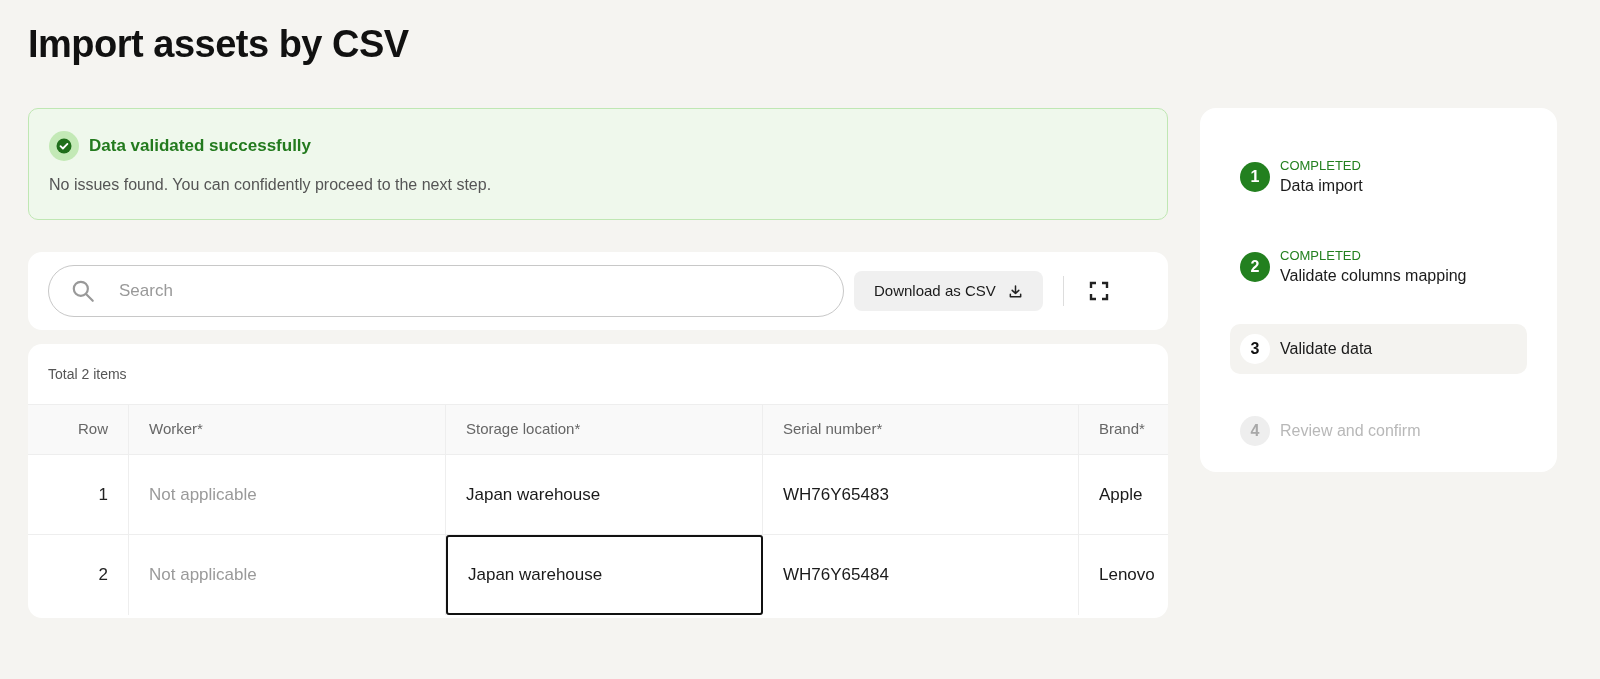 This screenshot has width=1600, height=679. I want to click on table-cell: Apple, so click(1123, 494).